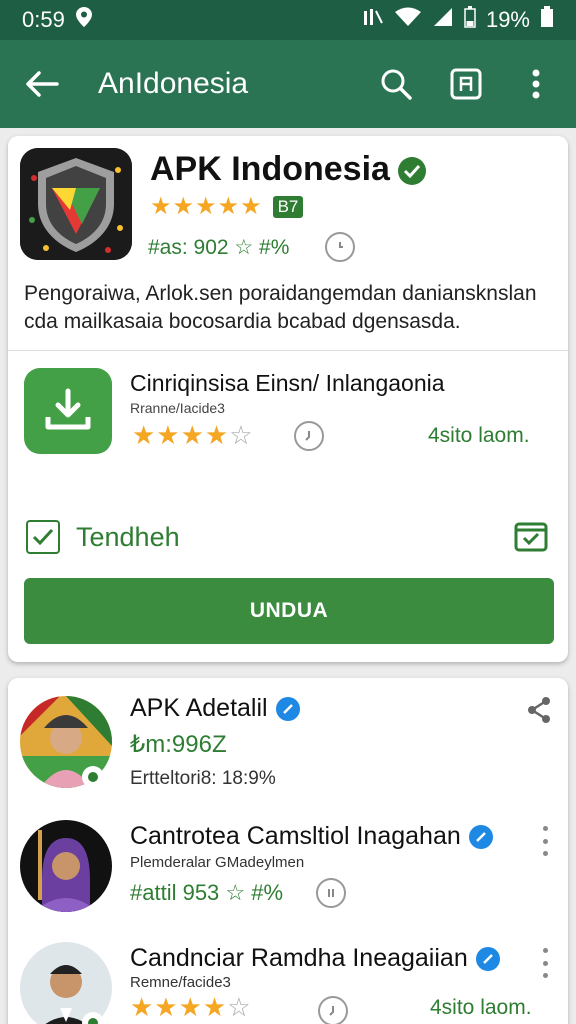 This screenshot has width=576, height=1024. I want to click on list-item: APK Adetalil ₺m:996Z Ertteltori8: 18:9%, so click(288, 738).